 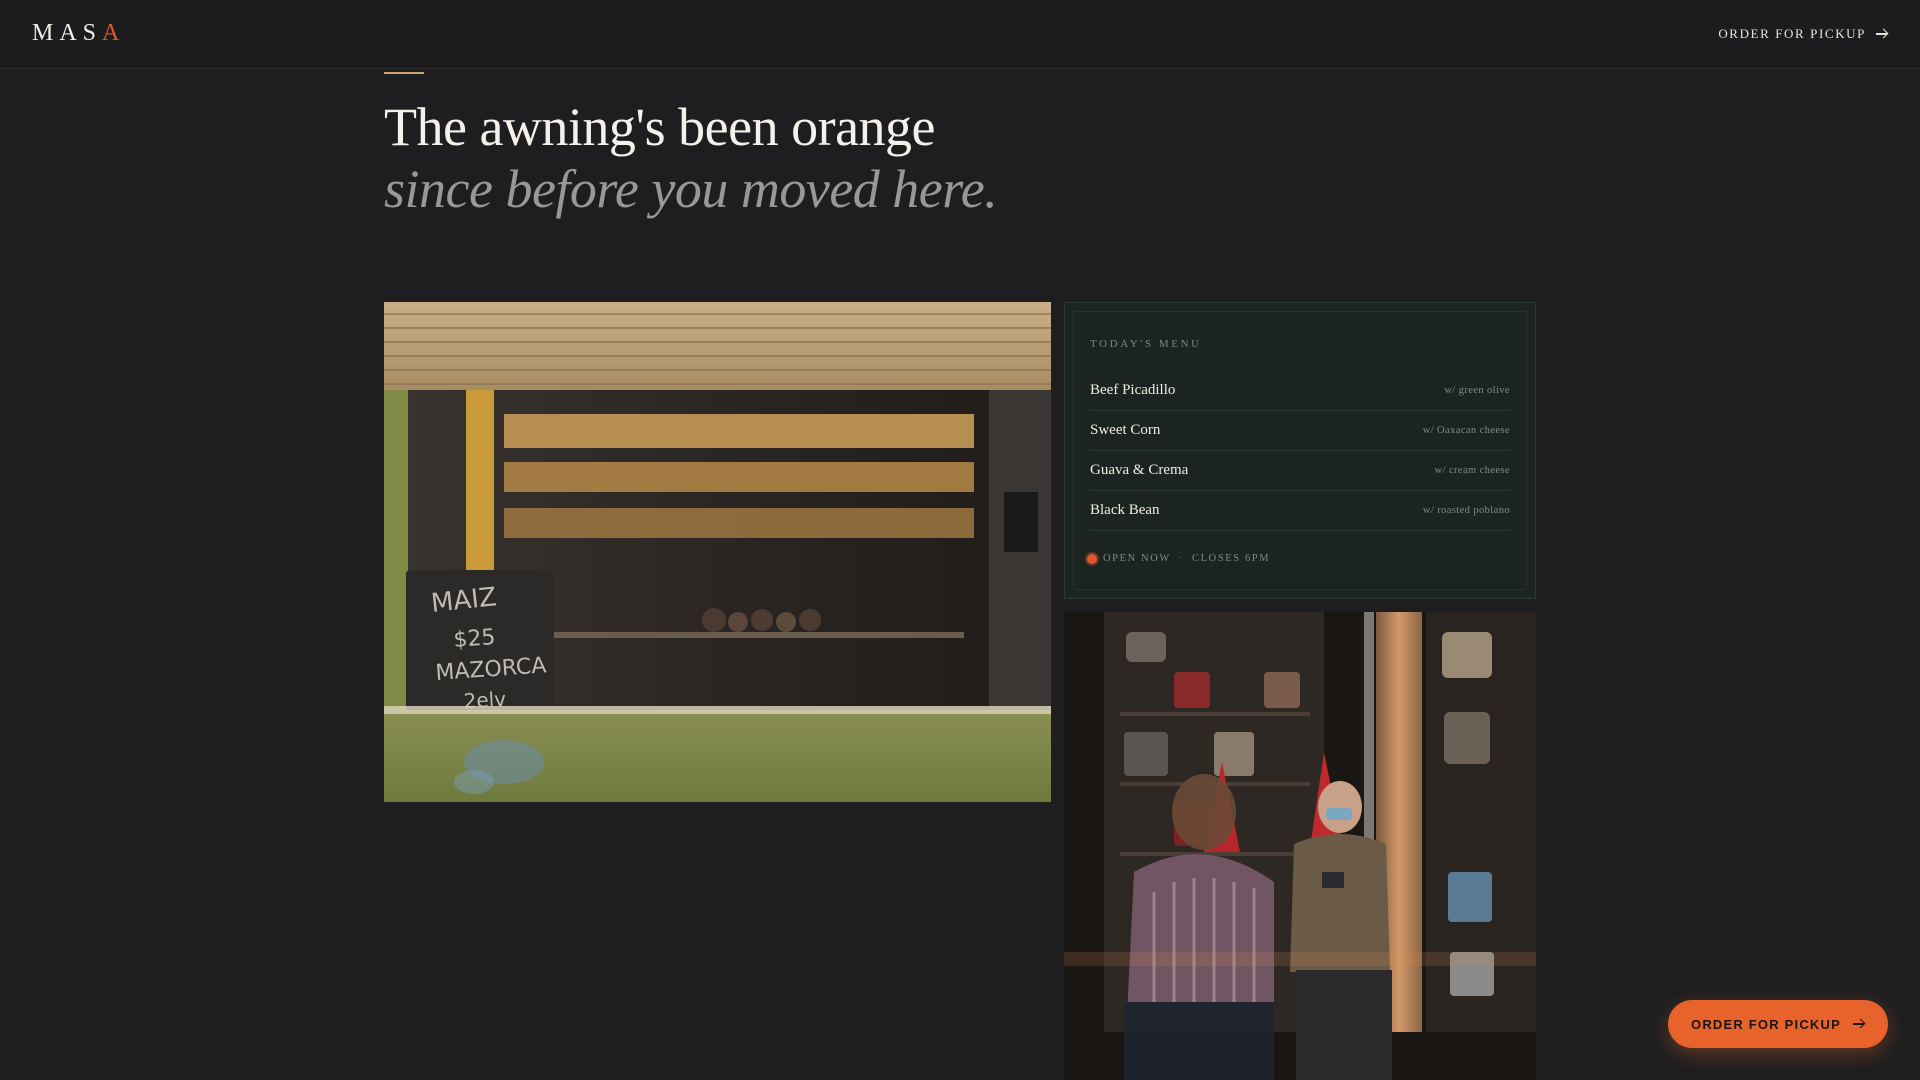 I want to click on sign-line-2: $25, so click(x=475, y=639).